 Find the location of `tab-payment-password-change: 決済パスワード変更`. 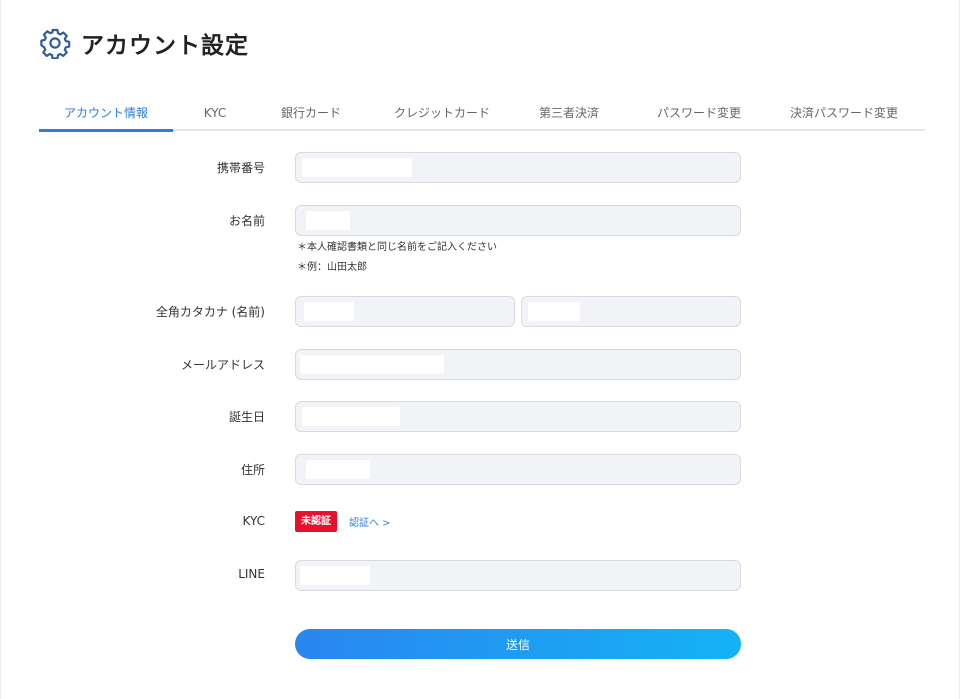

tab-payment-password-change: 決済パスワード変更 is located at coordinates (844, 115).